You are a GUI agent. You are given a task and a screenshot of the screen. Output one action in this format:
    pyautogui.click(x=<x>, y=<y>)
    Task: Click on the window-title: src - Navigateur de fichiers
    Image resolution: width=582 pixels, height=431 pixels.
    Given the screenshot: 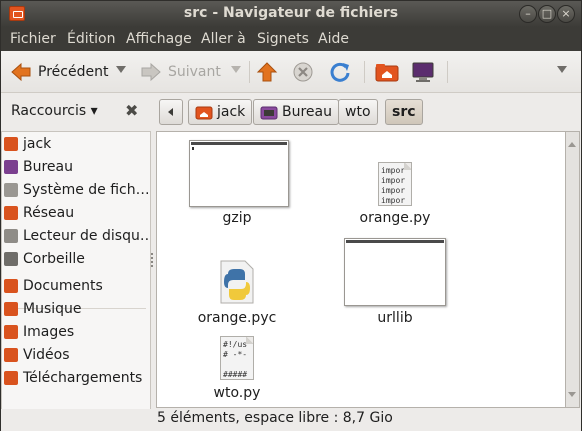 What is the action you would take?
    pyautogui.click(x=291, y=13)
    